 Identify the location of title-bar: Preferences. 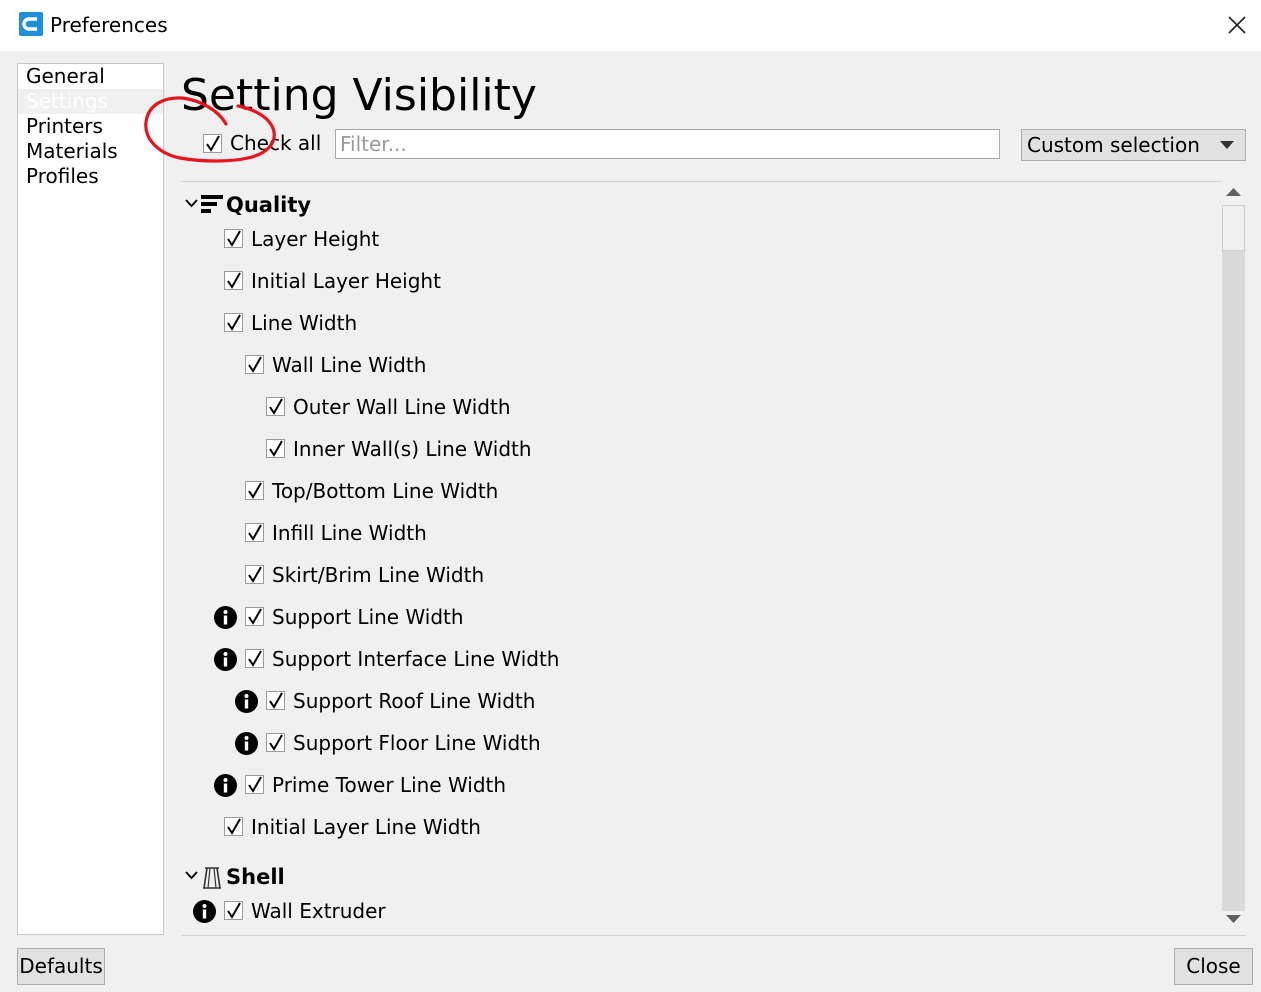
(630, 25).